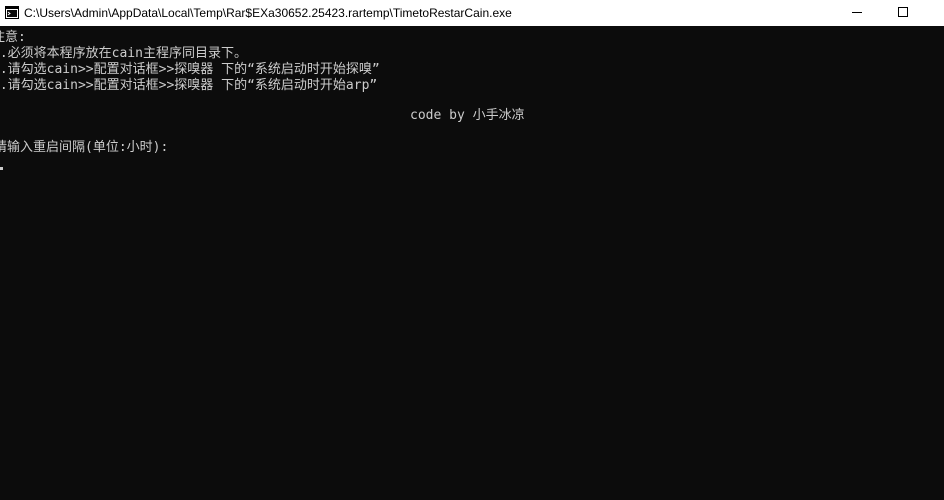 The width and height of the screenshot is (944, 500). I want to click on maximize-button, so click(903, 13).